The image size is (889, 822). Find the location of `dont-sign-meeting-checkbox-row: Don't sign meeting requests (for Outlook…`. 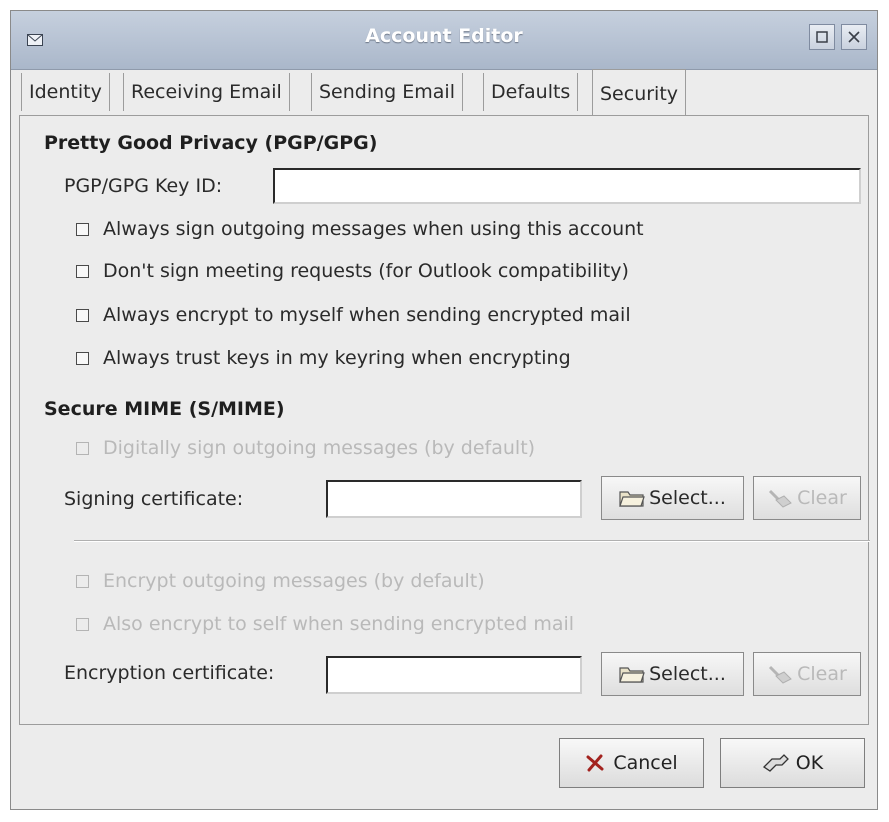

dont-sign-meeting-checkbox-row: Don't sign meeting requests (for Outlook… is located at coordinates (352, 271).